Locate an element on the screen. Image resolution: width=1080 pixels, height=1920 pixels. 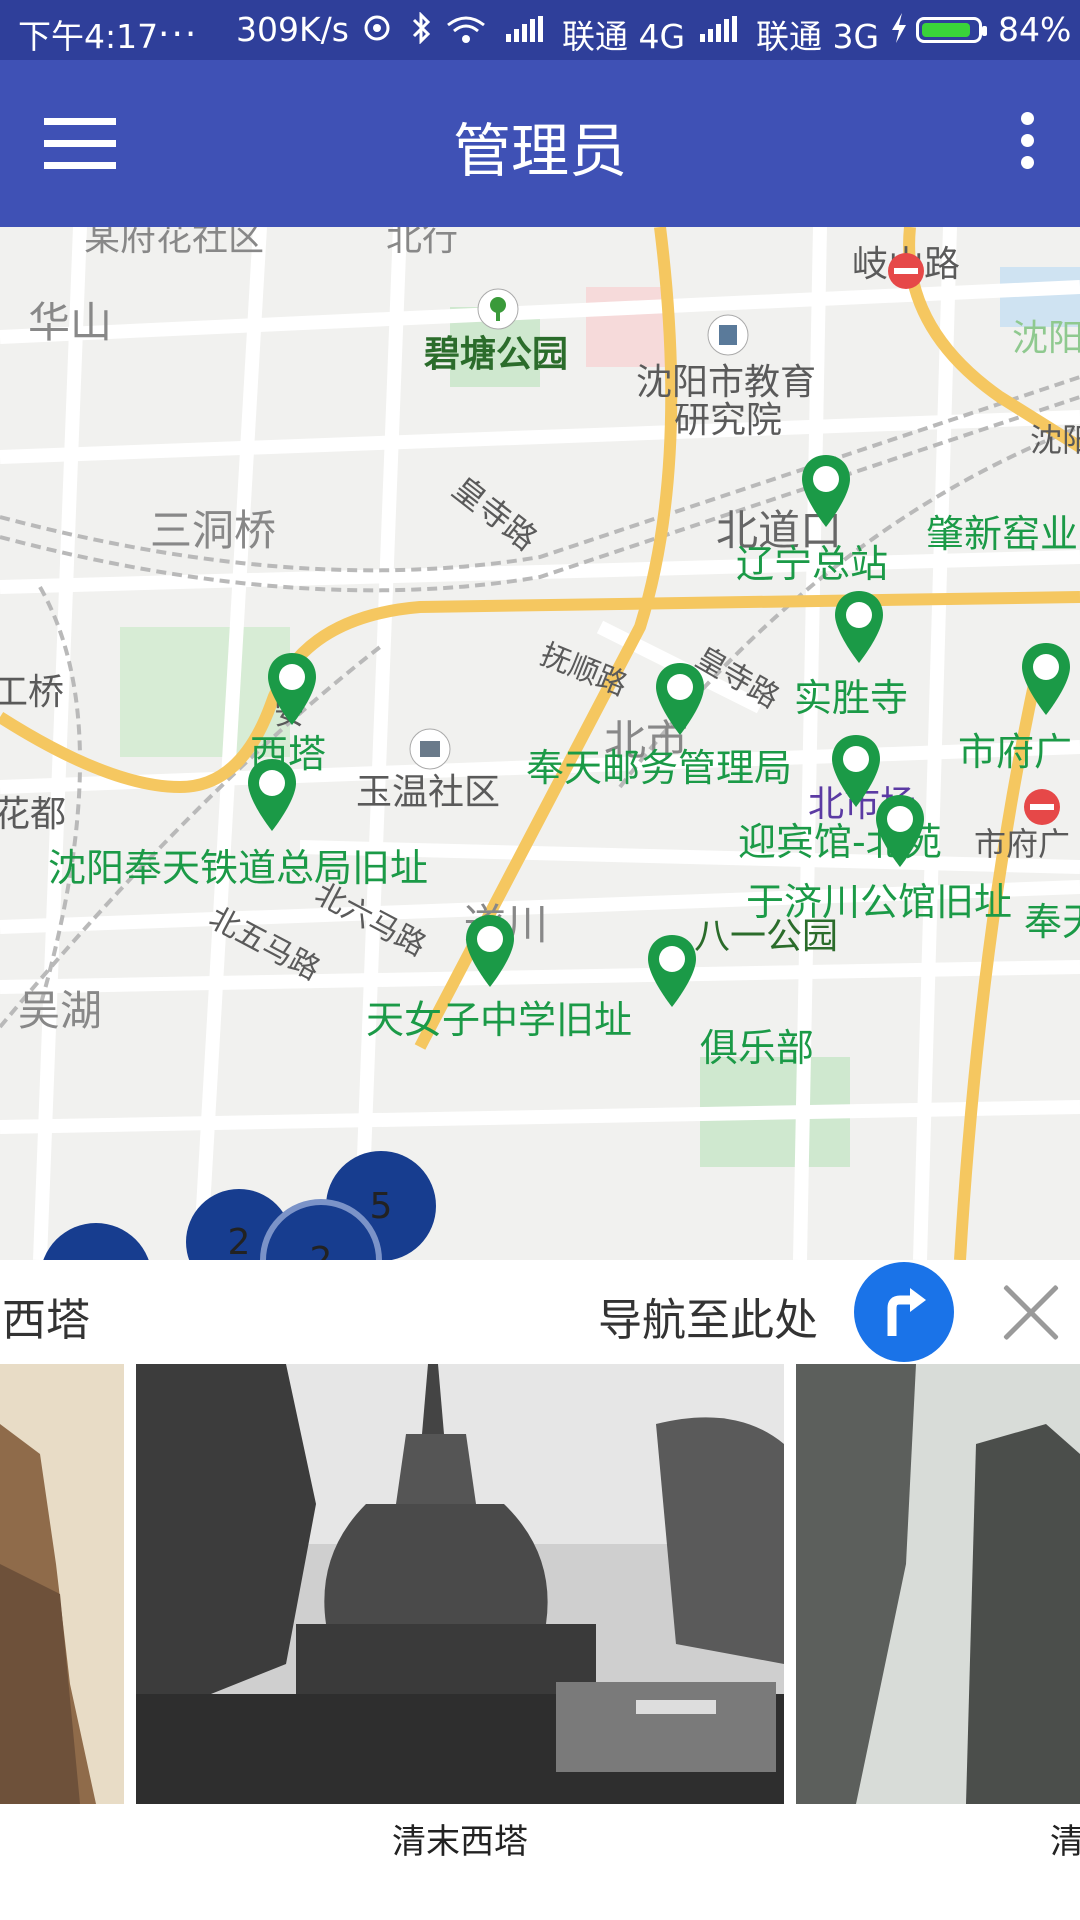
poi-name: 西塔 is located at coordinates (46, 1320).